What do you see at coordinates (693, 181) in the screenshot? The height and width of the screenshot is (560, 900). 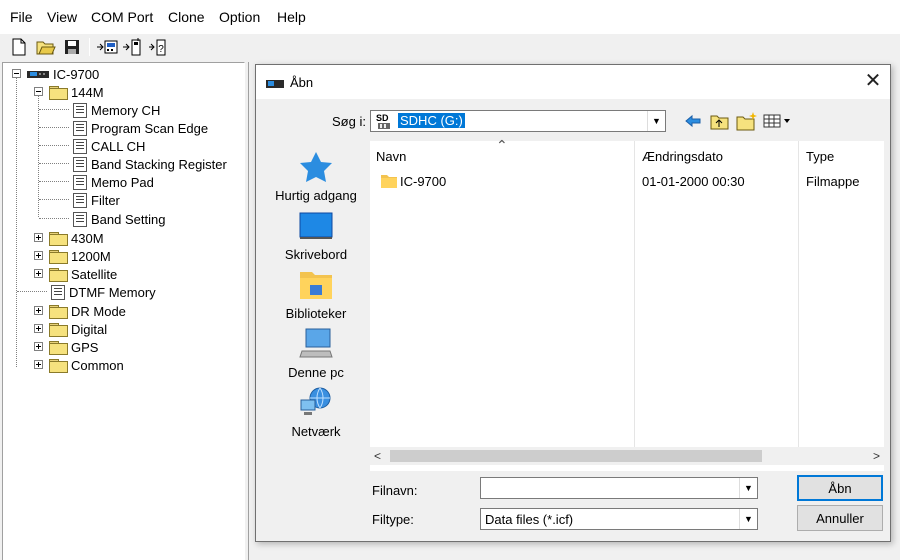 I see `file-date: 01-01-2000 00:30` at bounding box center [693, 181].